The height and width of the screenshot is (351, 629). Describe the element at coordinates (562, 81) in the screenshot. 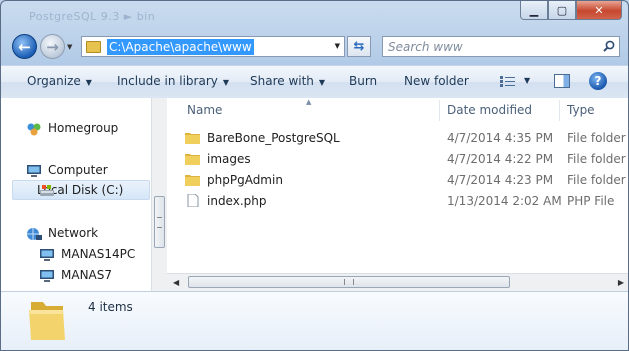

I see `preview-pane-icon` at that location.